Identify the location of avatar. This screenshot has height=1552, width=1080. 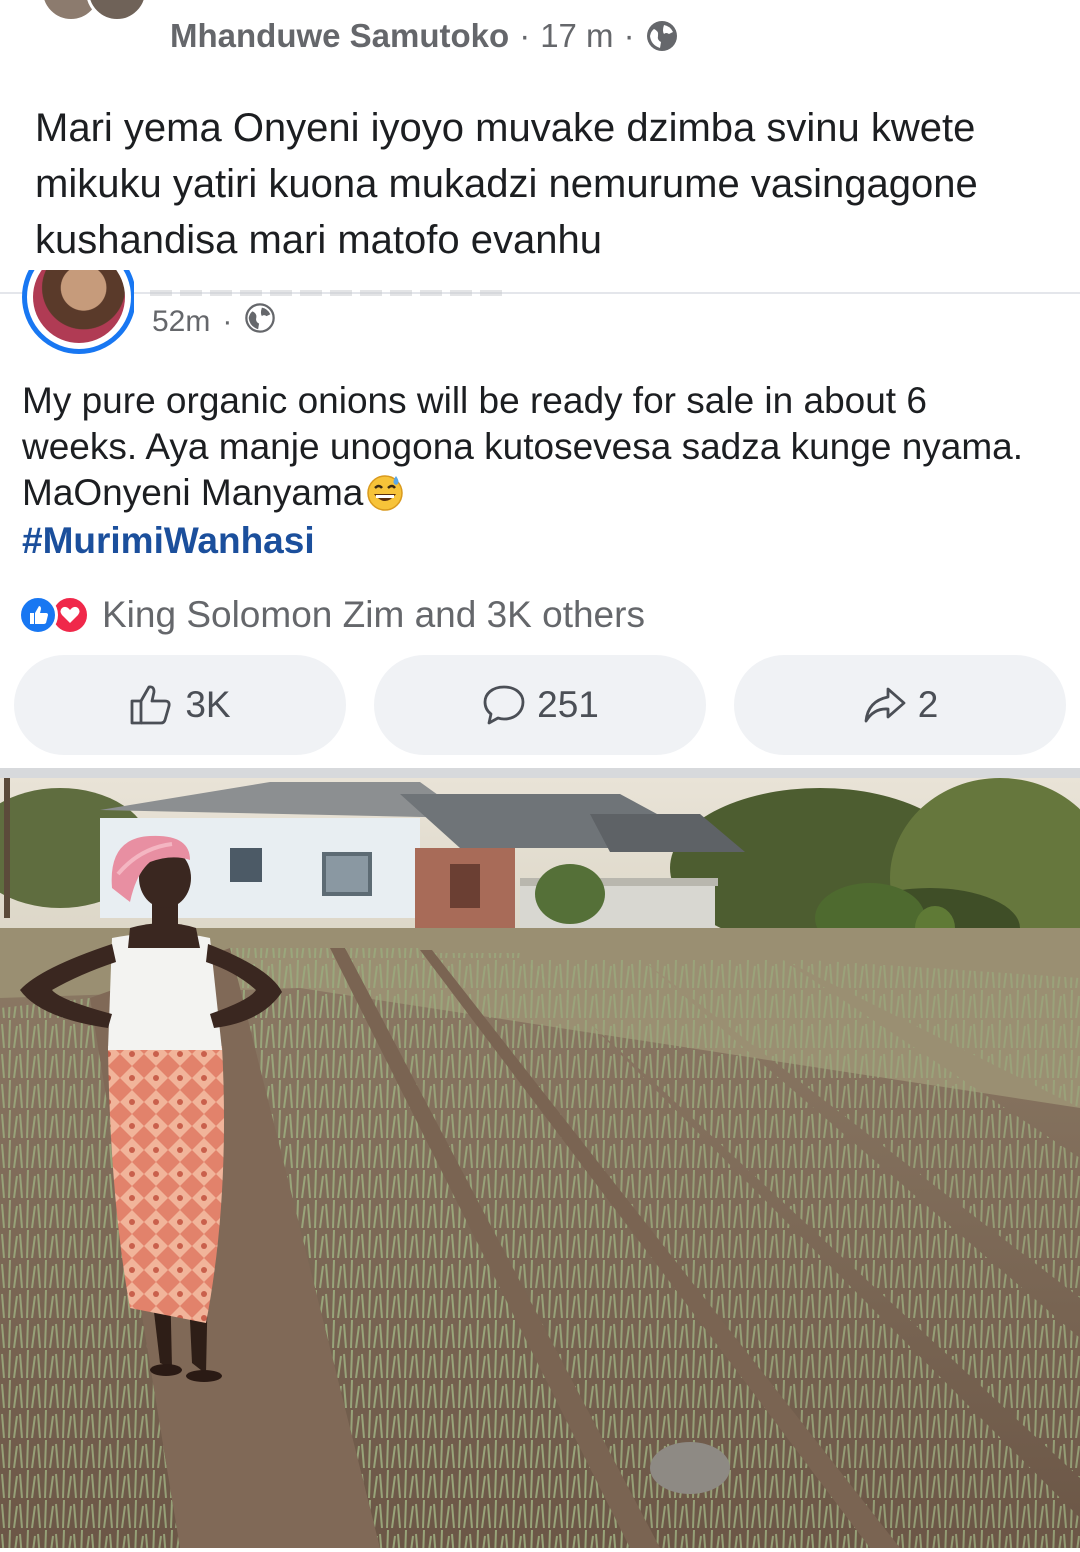
(117, 11).